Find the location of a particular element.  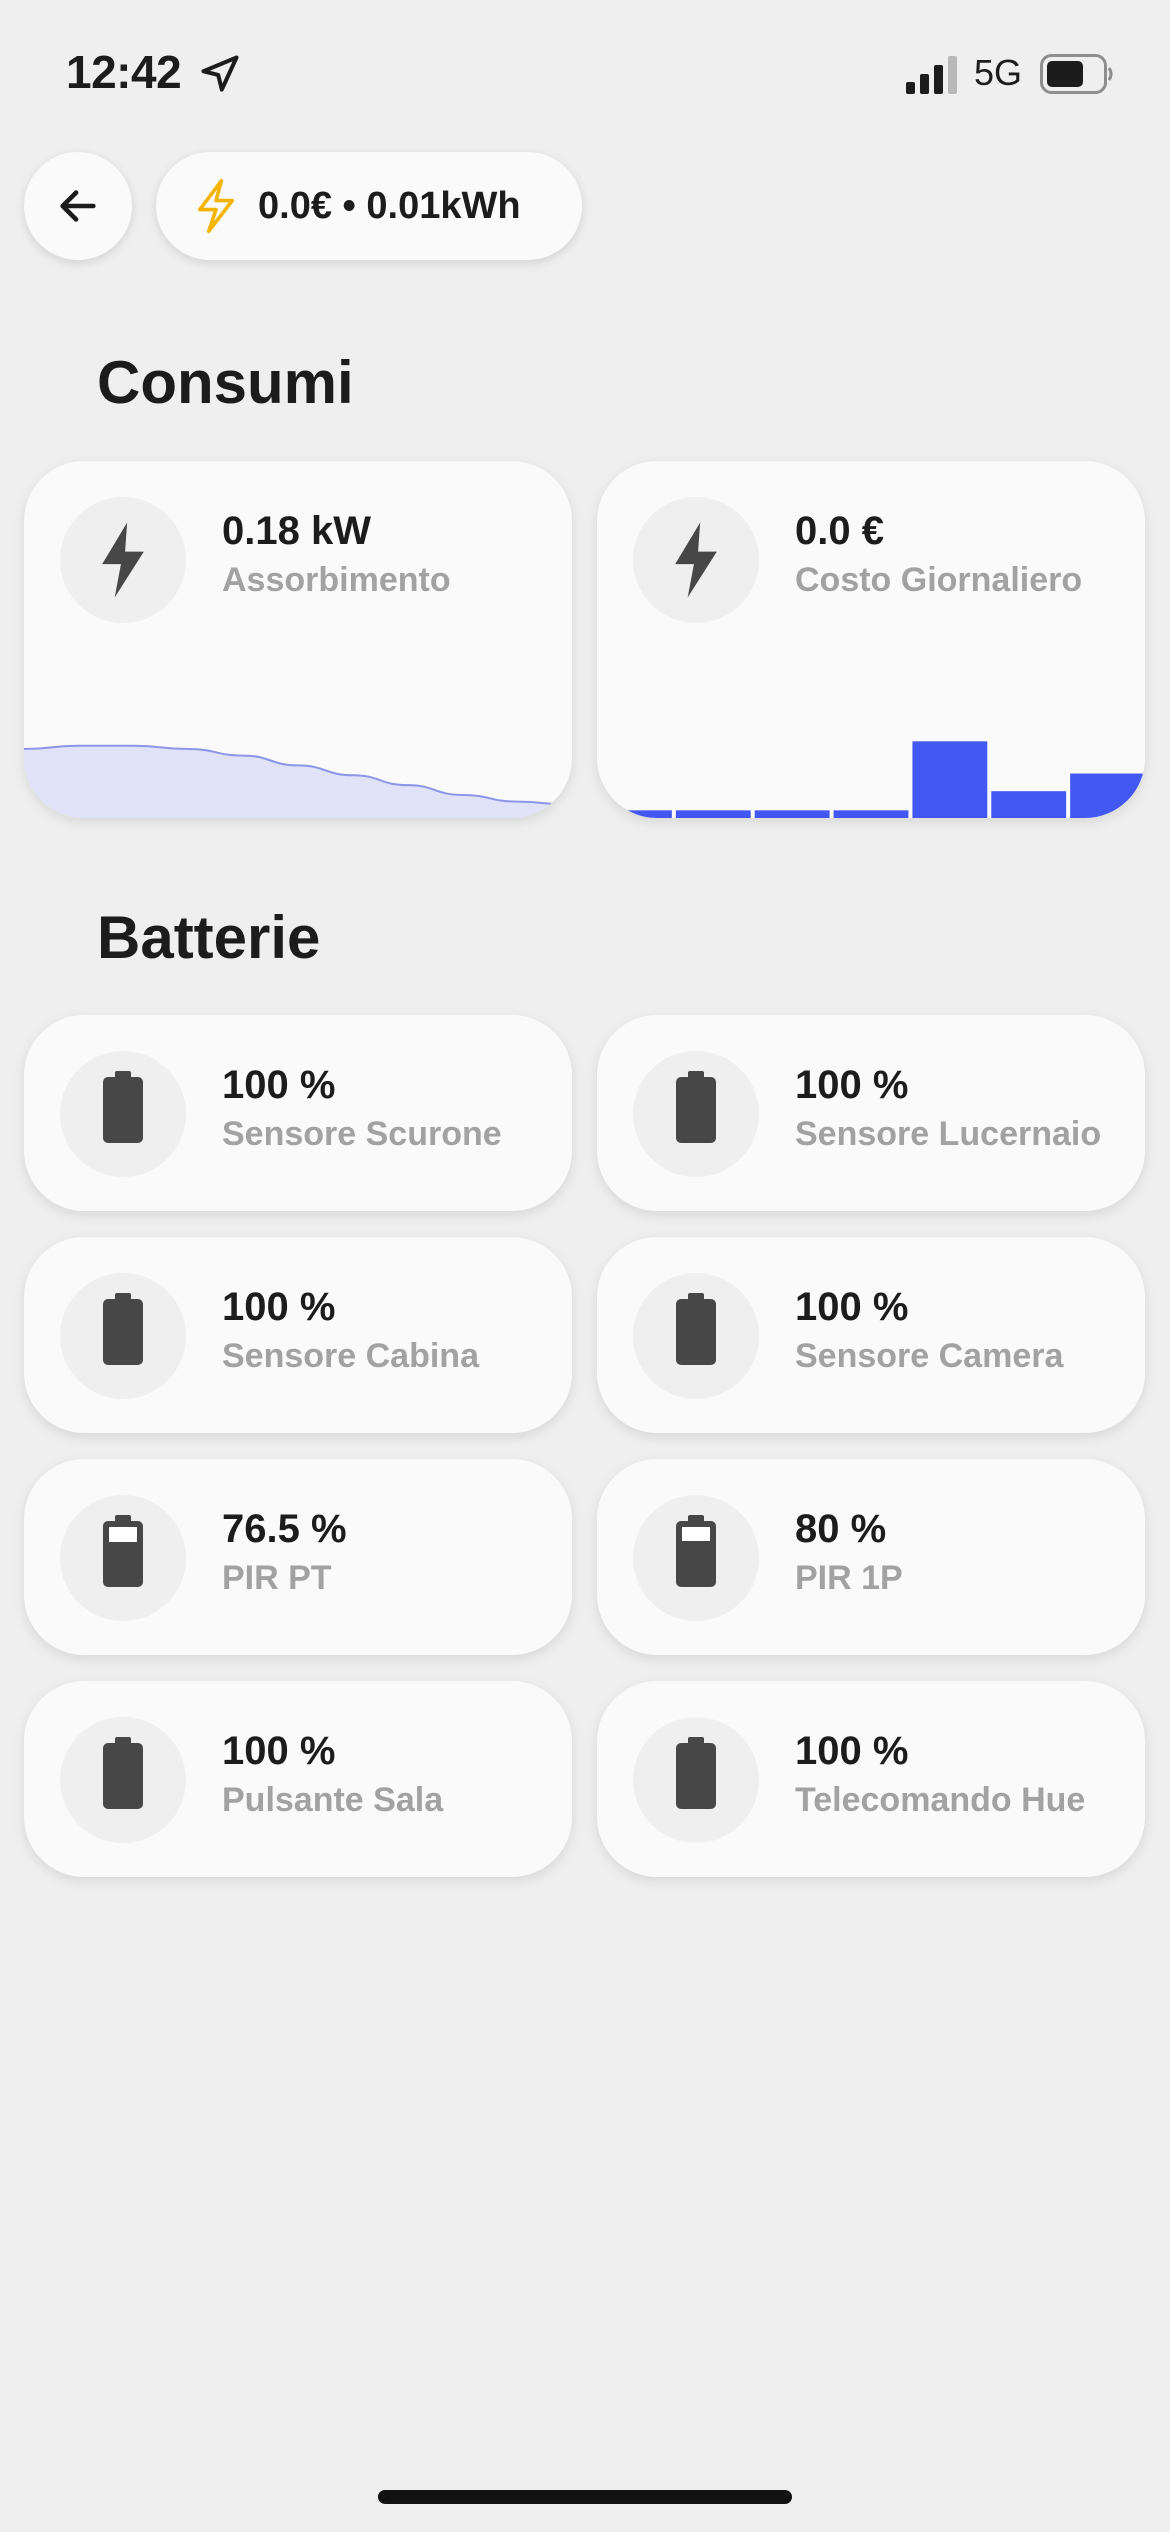

status-time: 12:42 is located at coordinates (124, 72).